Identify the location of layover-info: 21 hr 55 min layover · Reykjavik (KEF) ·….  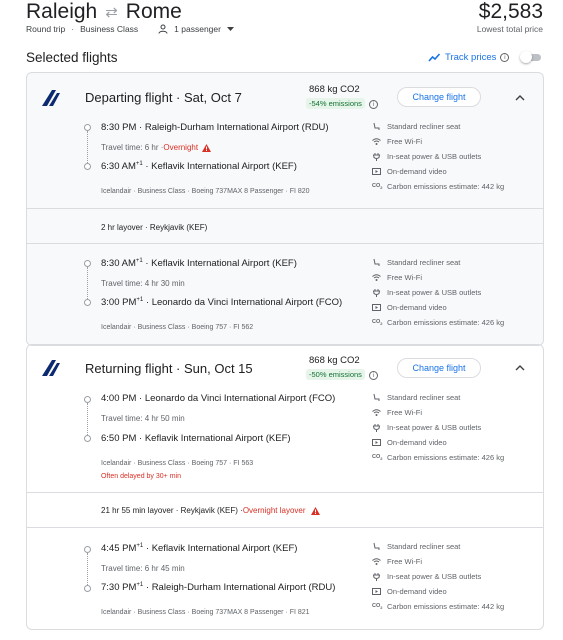
(210, 510).